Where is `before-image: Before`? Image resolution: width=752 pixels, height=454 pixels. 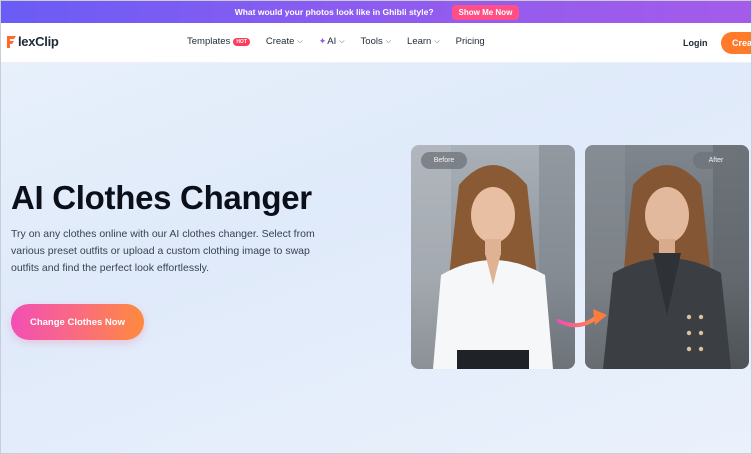
before-image: Before is located at coordinates (493, 257).